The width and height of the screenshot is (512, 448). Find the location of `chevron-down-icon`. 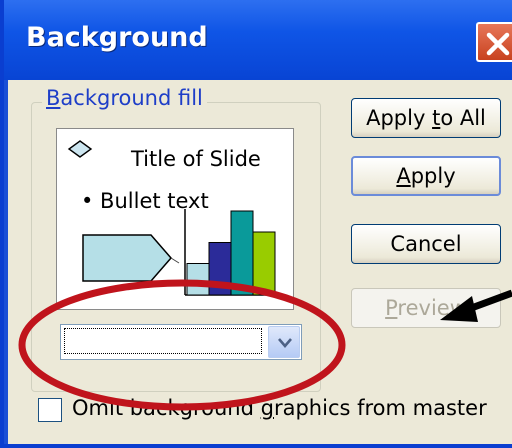

chevron-down-icon is located at coordinates (285, 343).